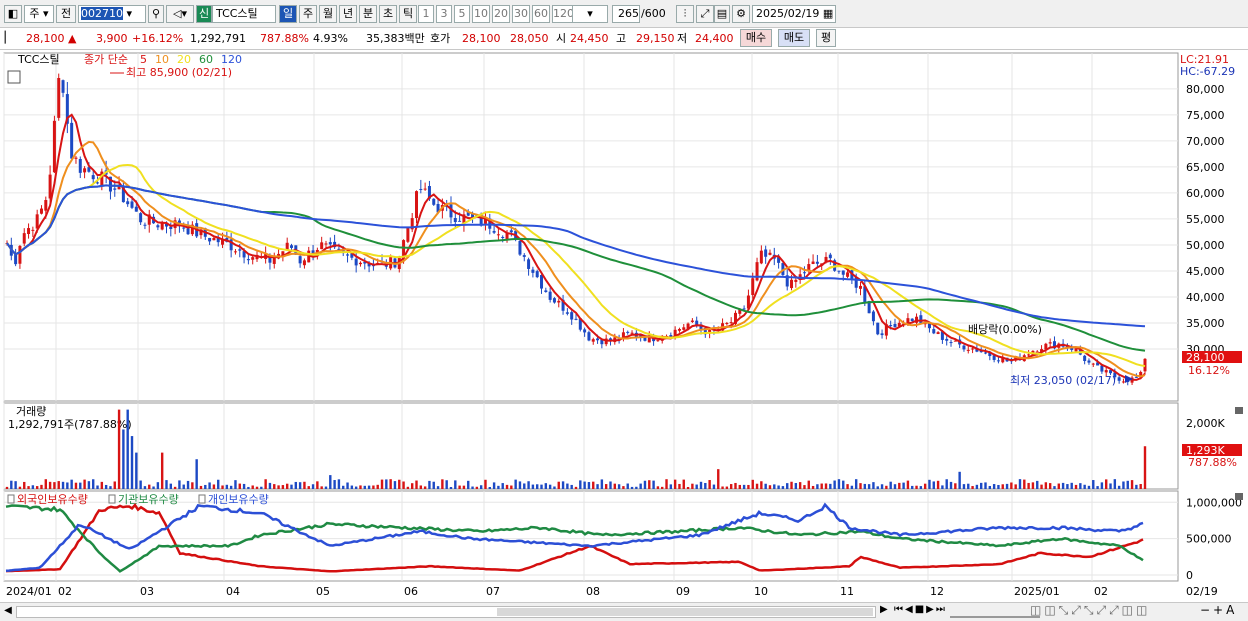  What do you see at coordinates (288, 14) in the screenshot?
I see `tab-0: 일` at bounding box center [288, 14].